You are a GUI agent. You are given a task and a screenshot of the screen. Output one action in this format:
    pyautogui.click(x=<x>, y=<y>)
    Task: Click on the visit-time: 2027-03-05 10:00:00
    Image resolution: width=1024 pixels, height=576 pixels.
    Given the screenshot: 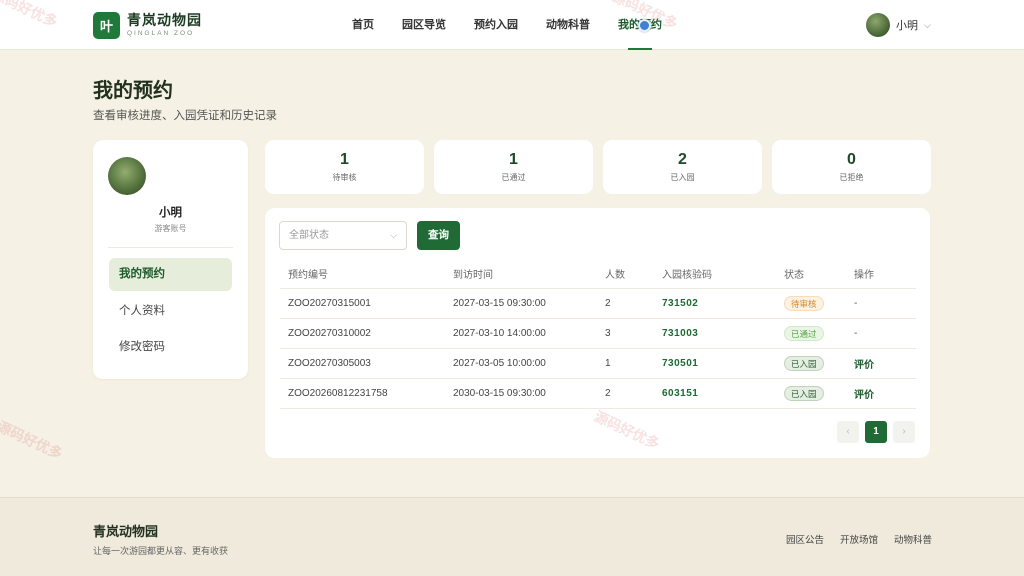 What is the action you would take?
    pyautogui.click(x=521, y=363)
    